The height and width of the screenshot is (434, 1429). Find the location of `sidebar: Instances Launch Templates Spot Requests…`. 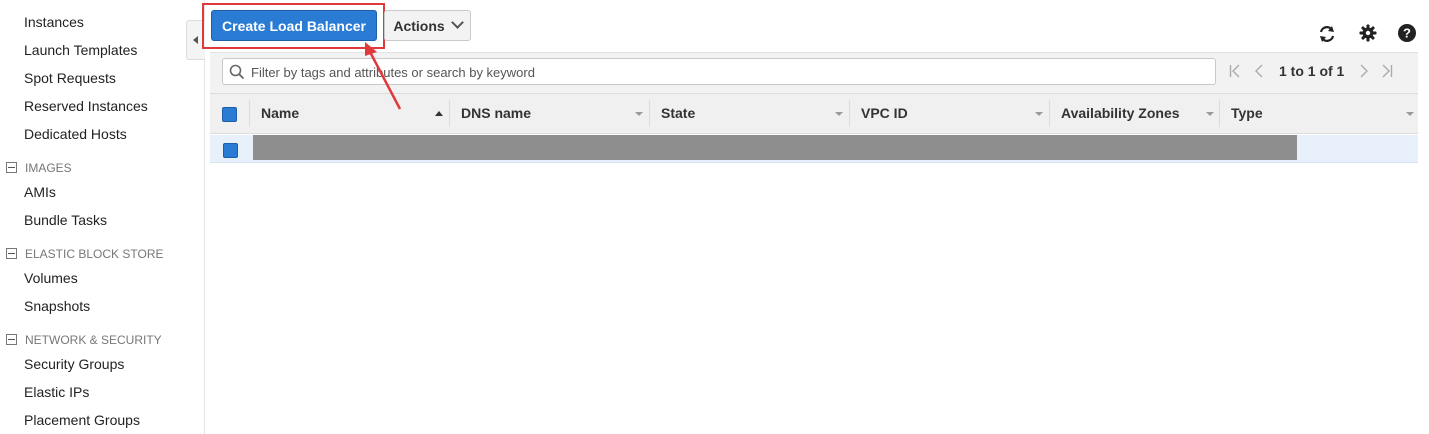

sidebar: Instances Launch Templates Spot Requests… is located at coordinates (102, 217).